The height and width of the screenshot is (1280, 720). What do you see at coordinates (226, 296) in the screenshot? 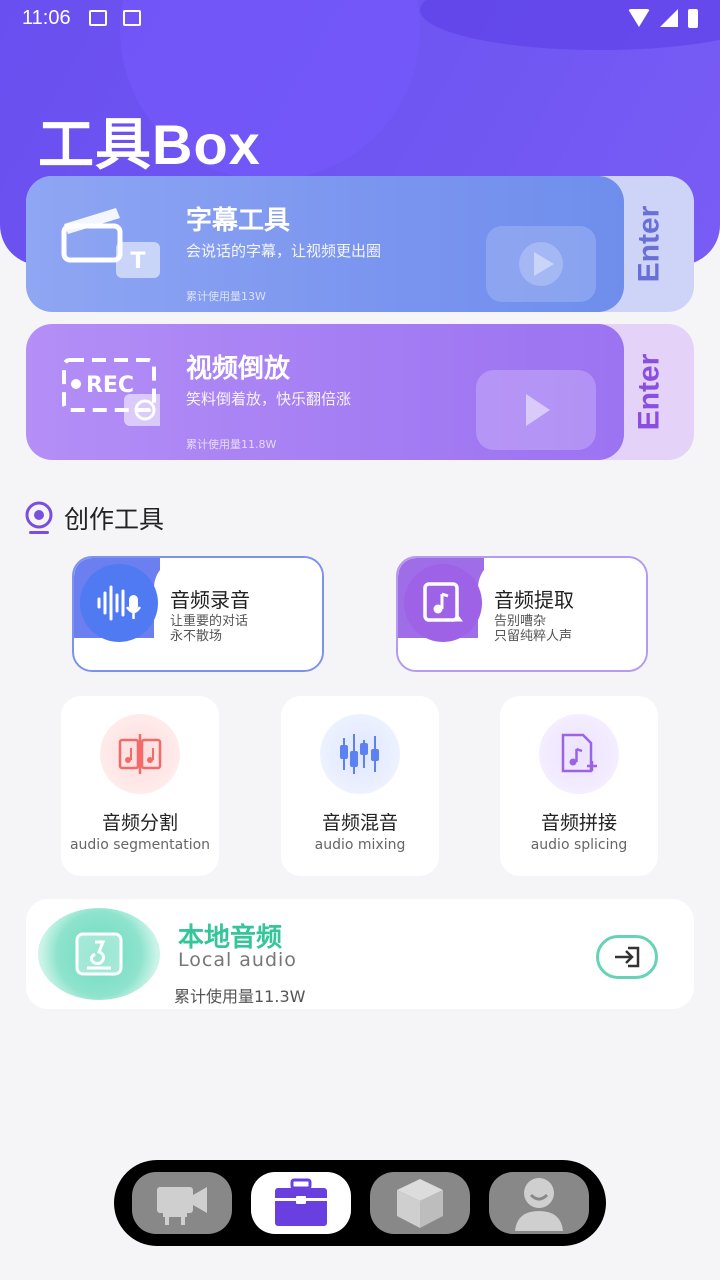
I see `subtitle-tool-usage: 累计使用量13W` at bounding box center [226, 296].